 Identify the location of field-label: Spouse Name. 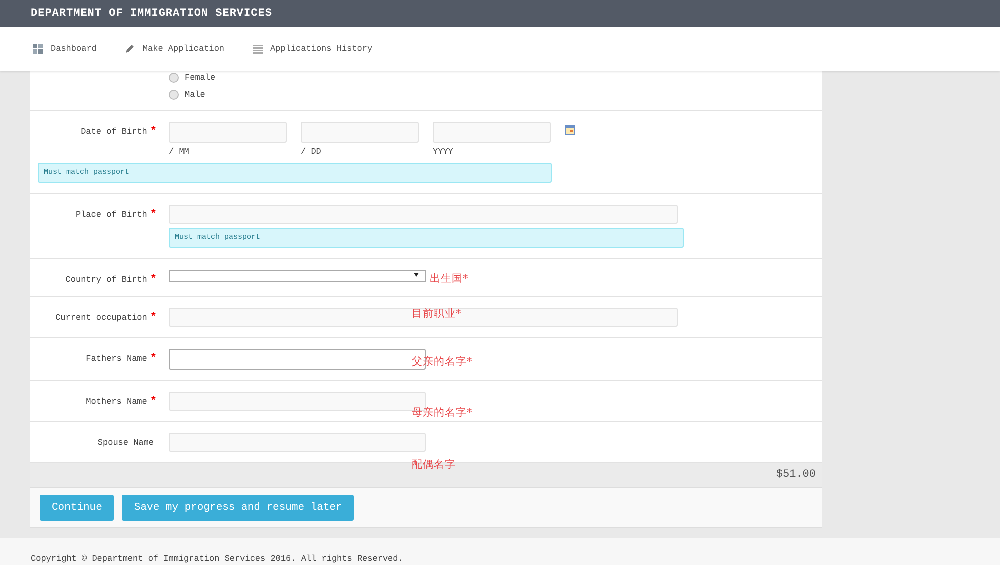
(126, 443).